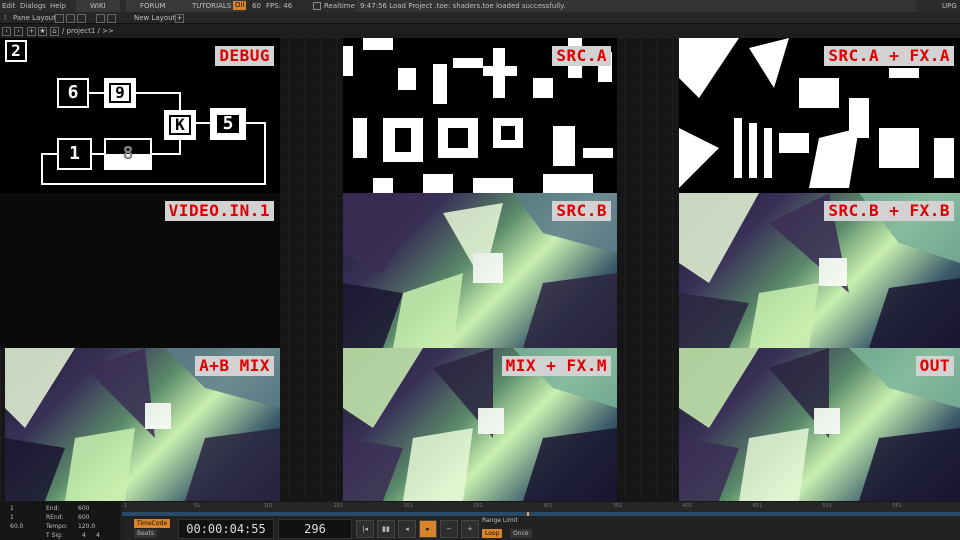  I want to click on wiki-link: WIKI, so click(98, 6).